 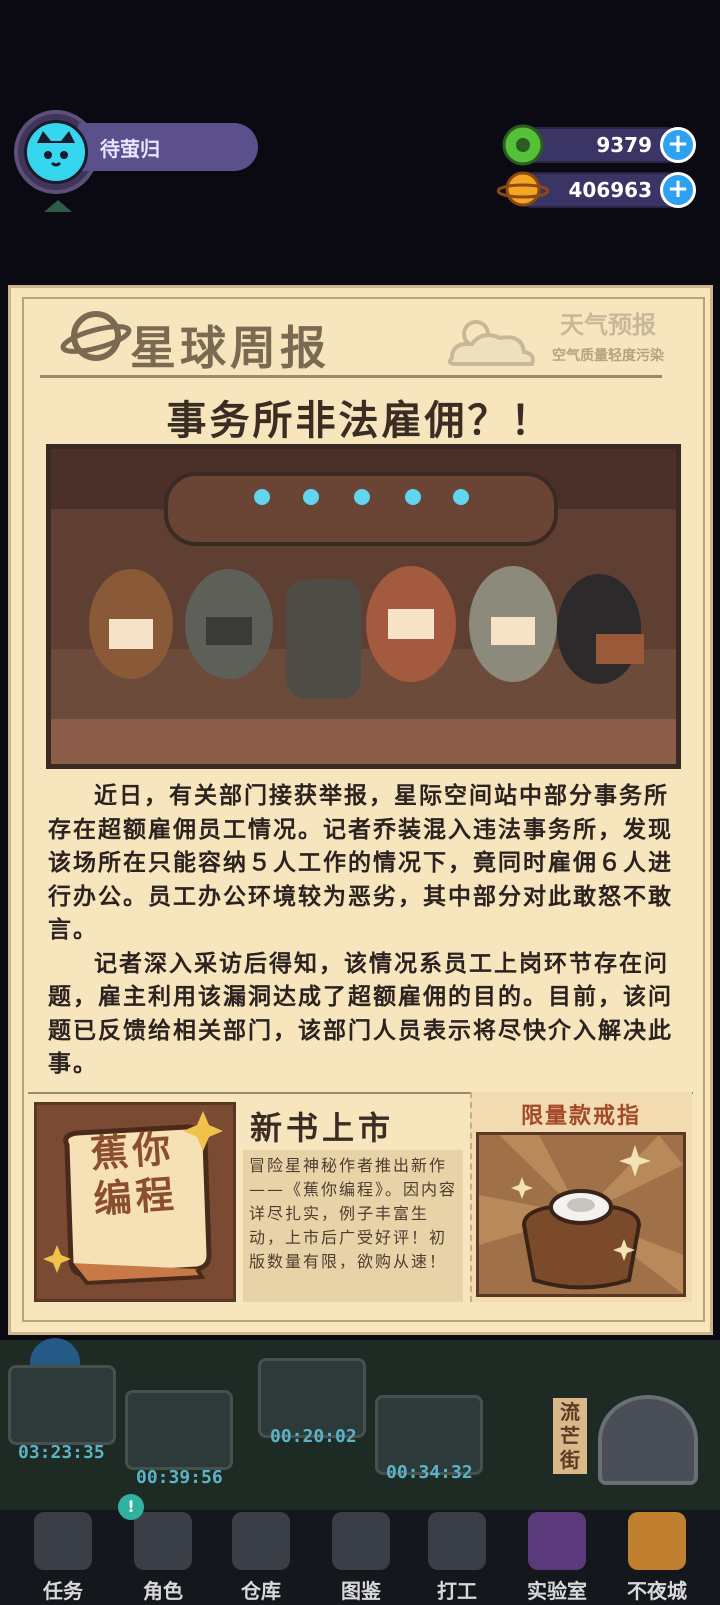 What do you see at coordinates (570, 1436) in the screenshot?
I see `street-sign: 流芒街` at bounding box center [570, 1436].